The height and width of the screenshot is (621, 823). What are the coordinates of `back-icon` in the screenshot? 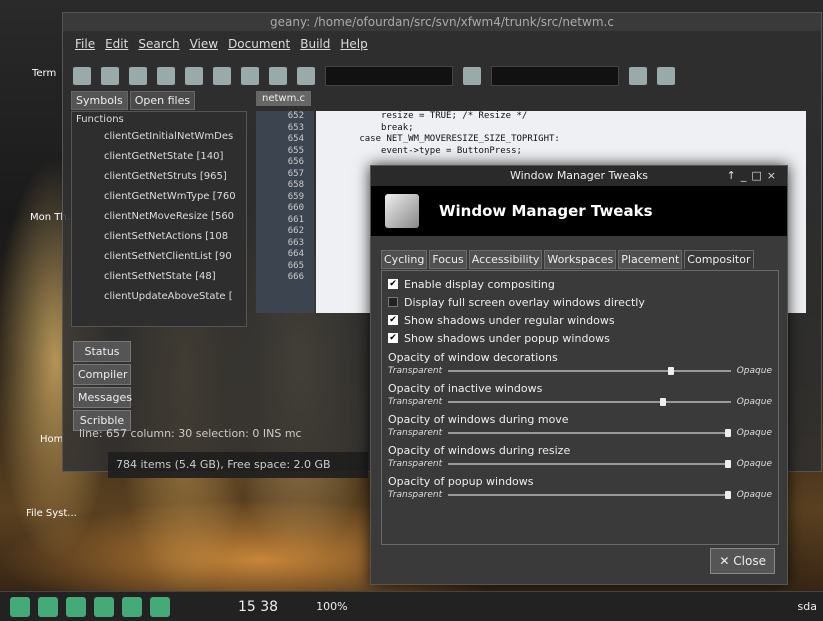 It's located at (250, 76).